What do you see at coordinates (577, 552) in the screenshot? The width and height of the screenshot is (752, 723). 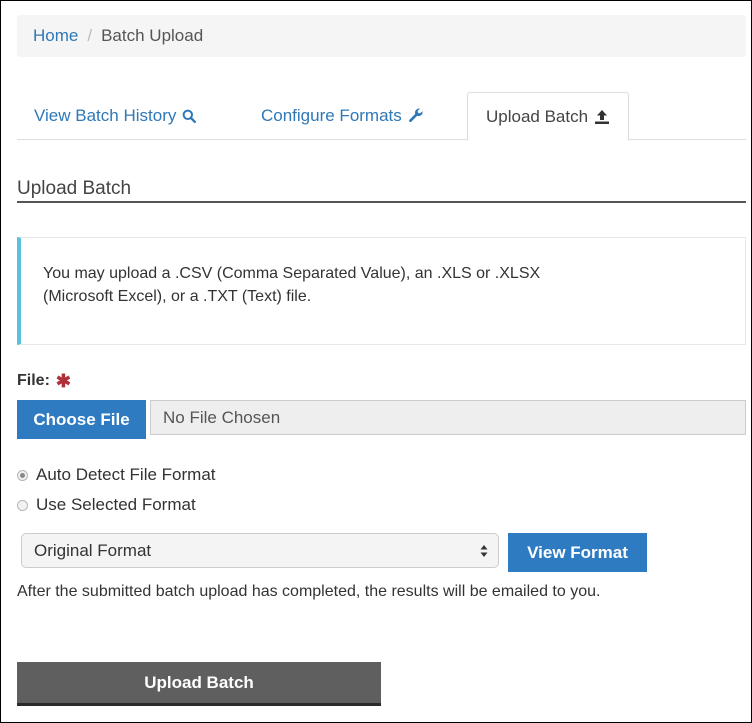 I see `view-format-button: View Format` at bounding box center [577, 552].